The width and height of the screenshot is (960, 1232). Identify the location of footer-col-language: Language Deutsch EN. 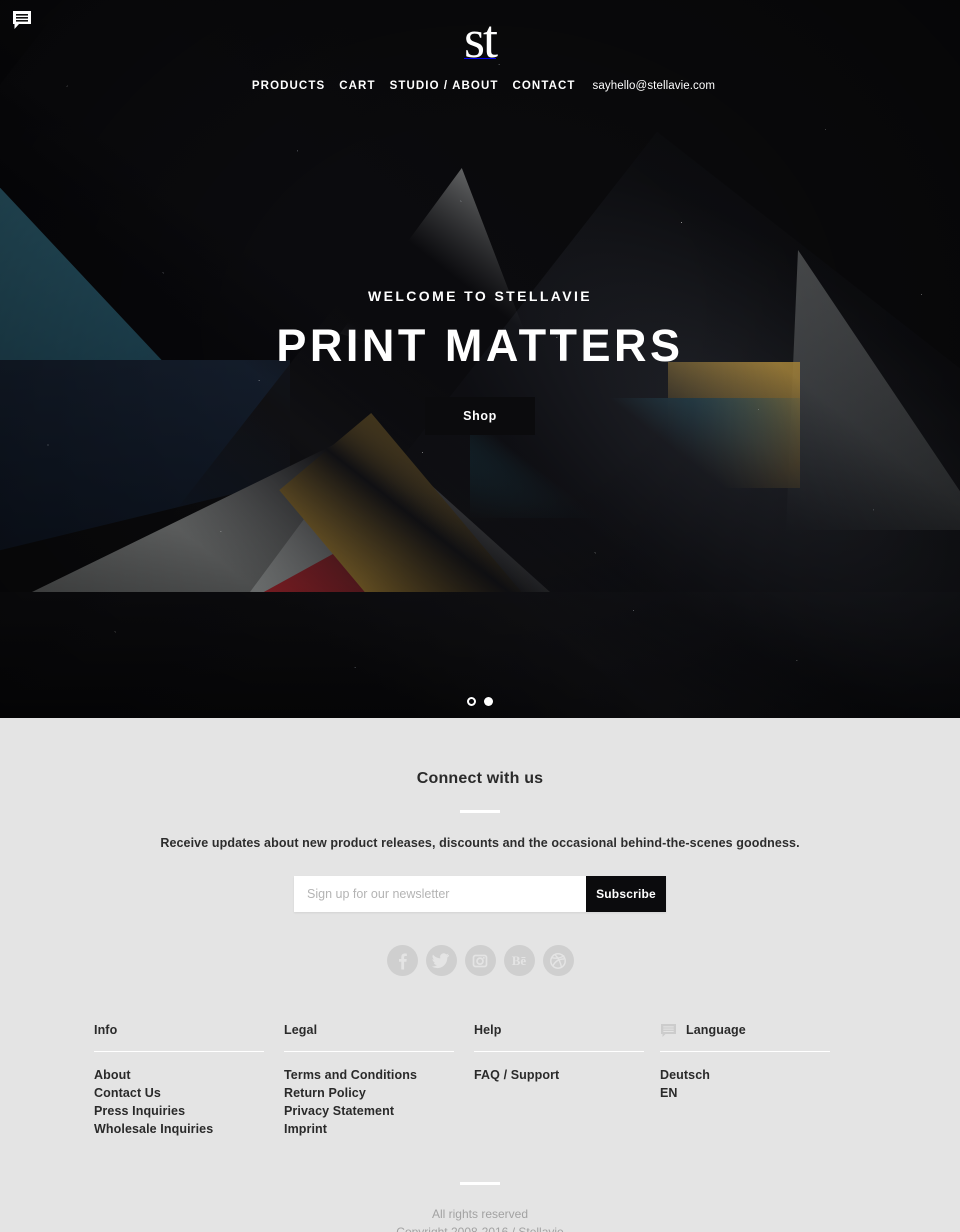
(763, 1080).